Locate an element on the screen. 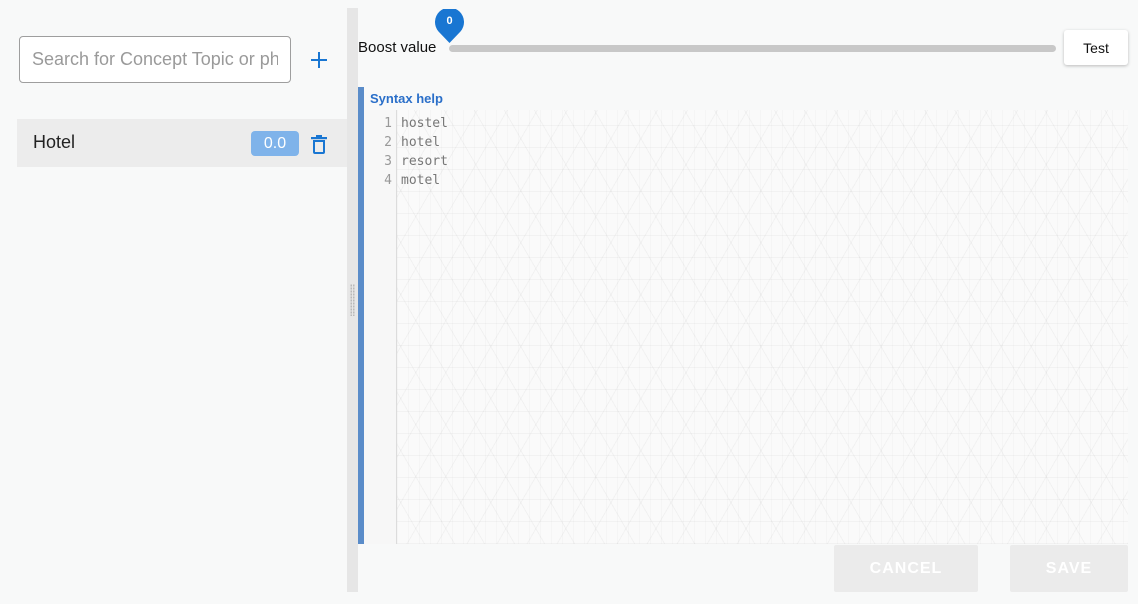  slider-thumb: 0 is located at coordinates (449, 25).